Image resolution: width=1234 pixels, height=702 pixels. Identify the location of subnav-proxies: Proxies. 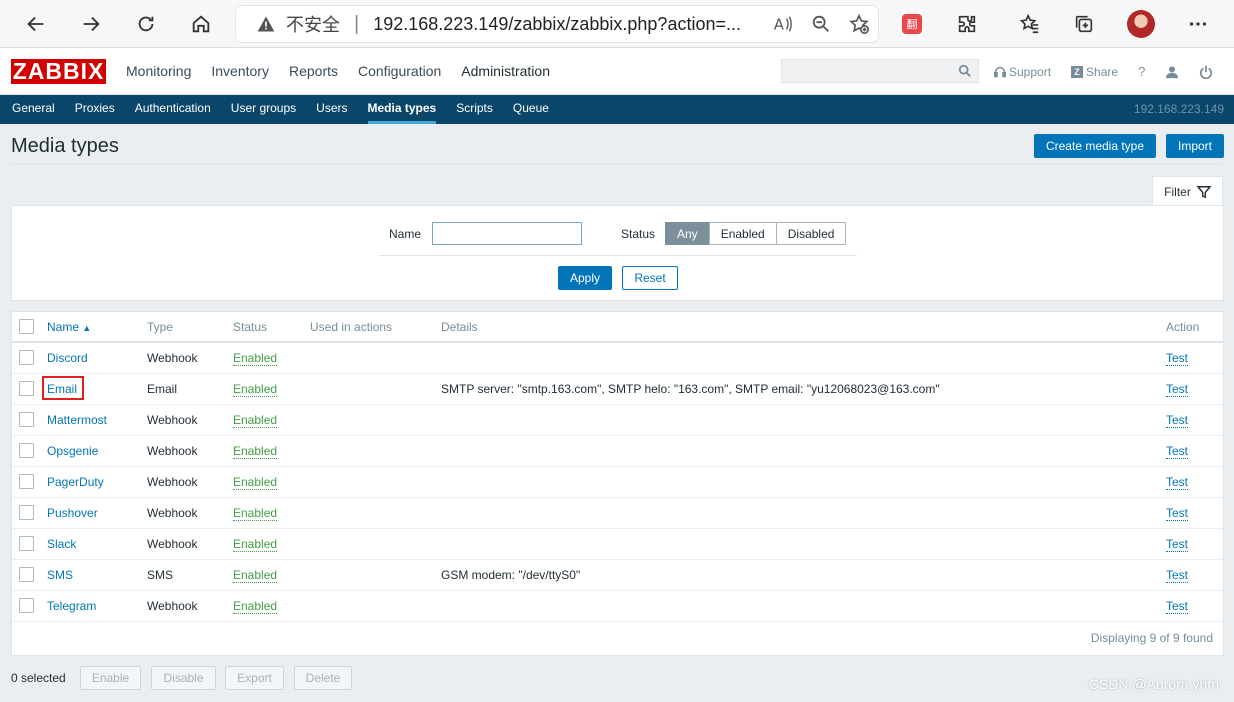
(95, 109).